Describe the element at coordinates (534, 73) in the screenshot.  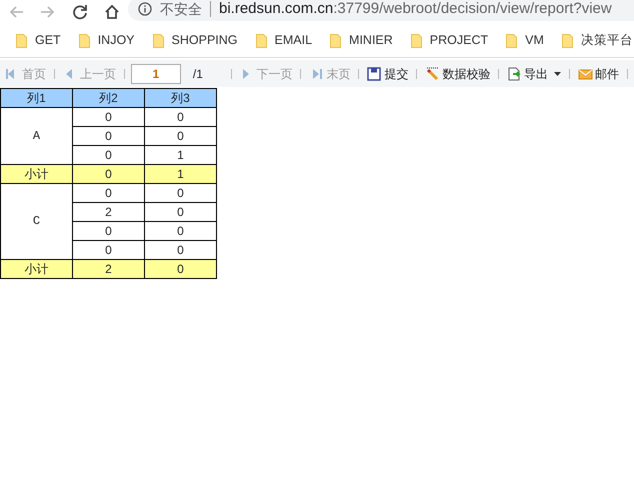
I see `export-button: 导出` at that location.